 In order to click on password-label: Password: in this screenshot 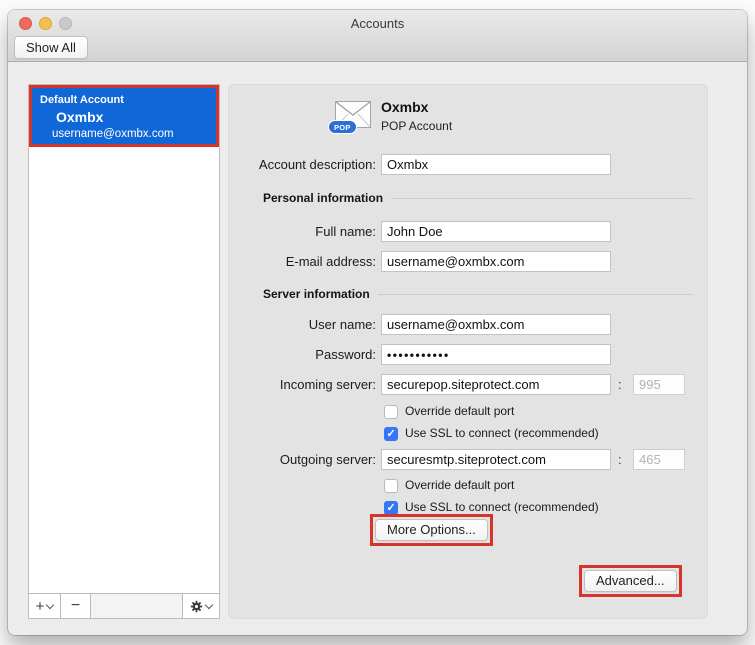, I will do `click(345, 354)`.